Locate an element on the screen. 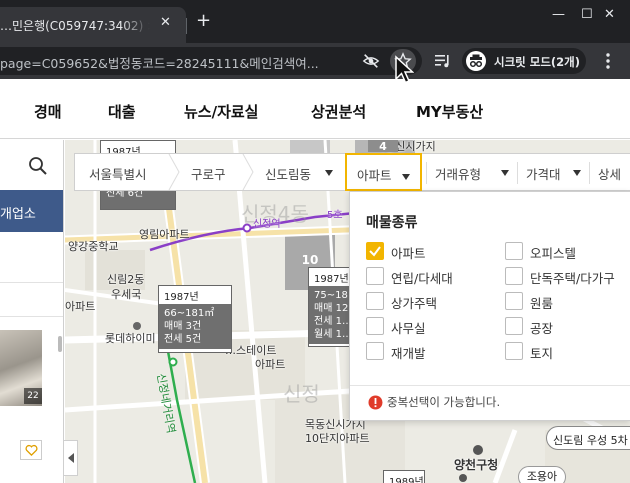 This screenshot has height=483, width=630. map-info-card-1989: 1989년 is located at coordinates (404, 476).